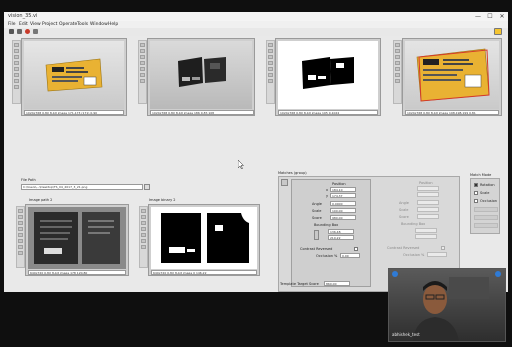 This screenshot has height=347, width=512. I want to click on image-status-bar: 1024x768 0.8X 8-bit image 186 0,87,108, so click(202, 112).